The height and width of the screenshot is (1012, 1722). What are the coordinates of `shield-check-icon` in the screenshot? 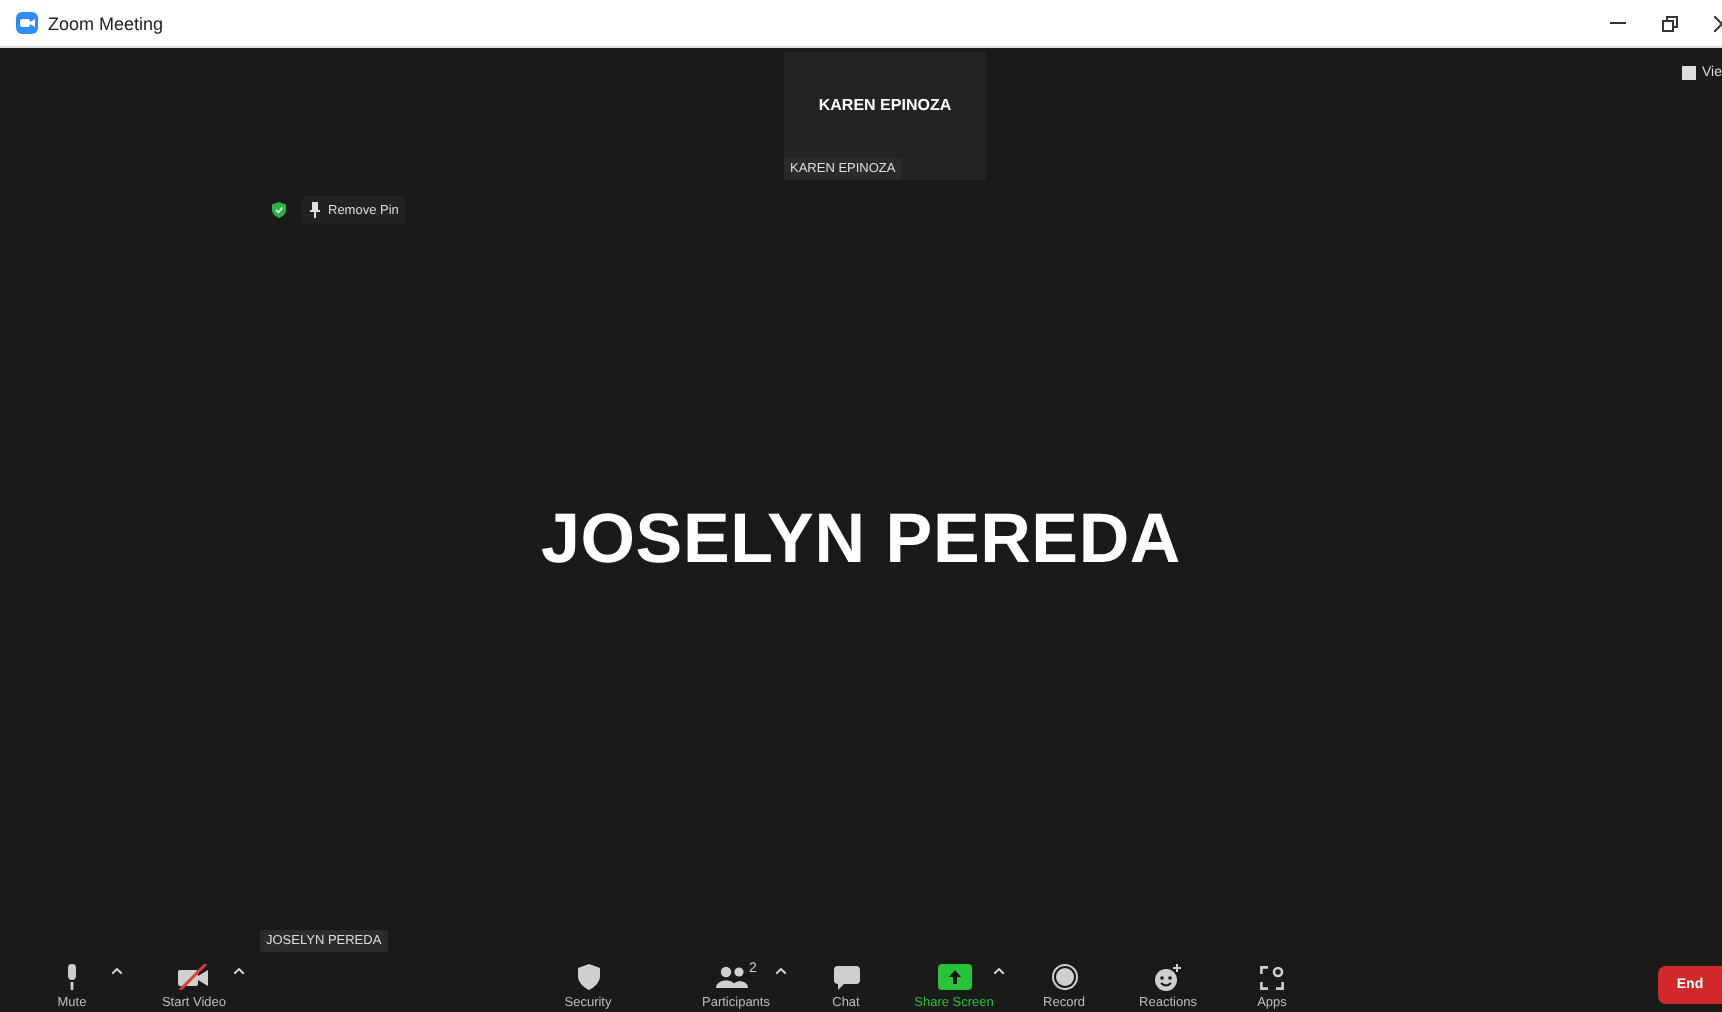 It's located at (279, 210).